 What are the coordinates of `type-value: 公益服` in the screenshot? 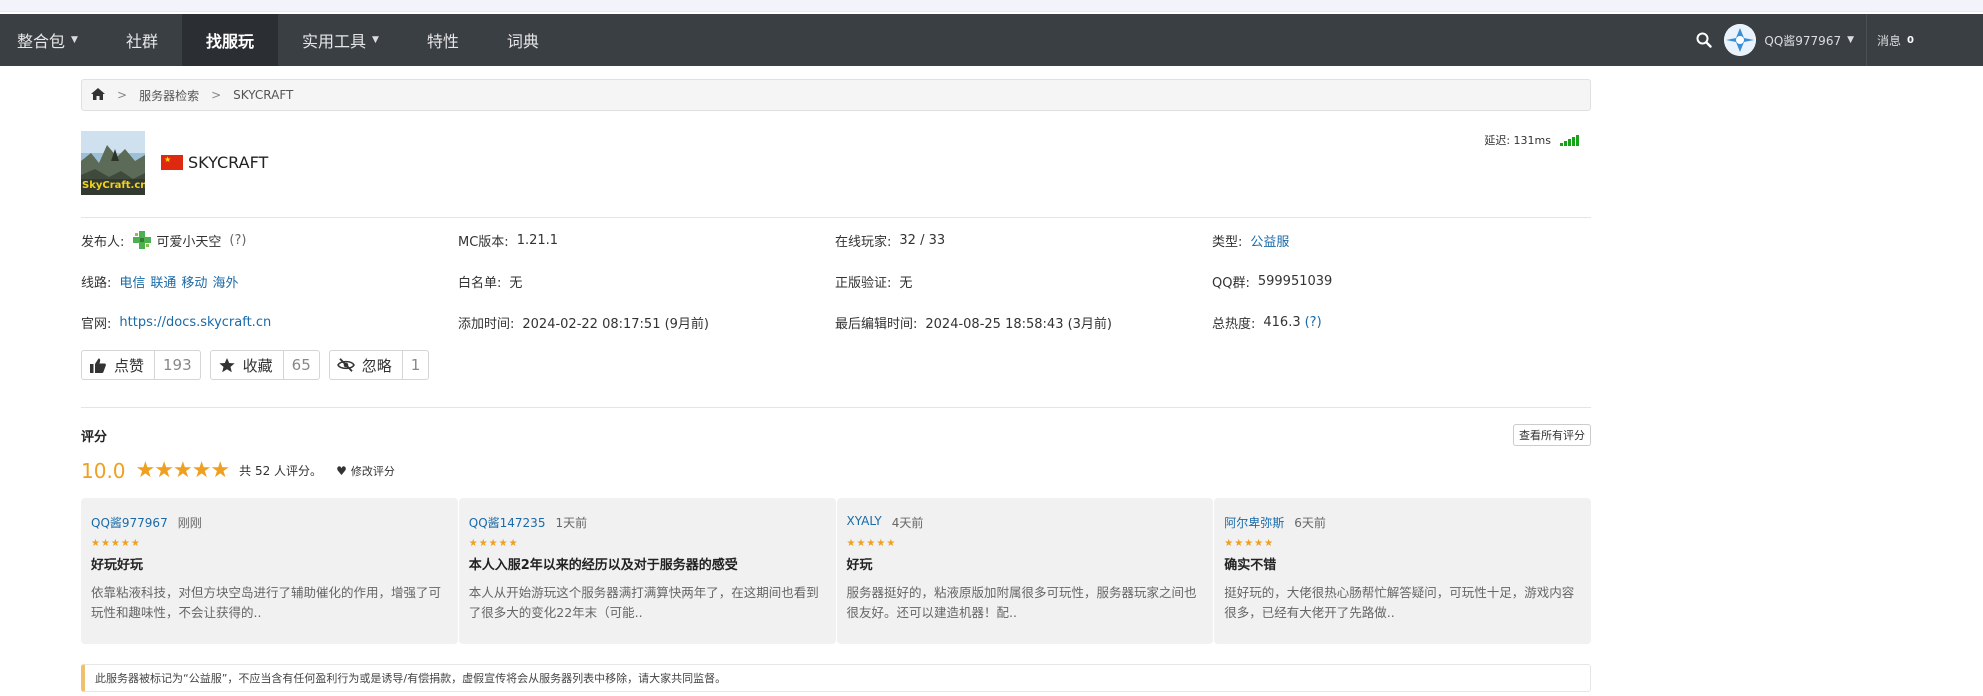 It's located at (1269, 240).